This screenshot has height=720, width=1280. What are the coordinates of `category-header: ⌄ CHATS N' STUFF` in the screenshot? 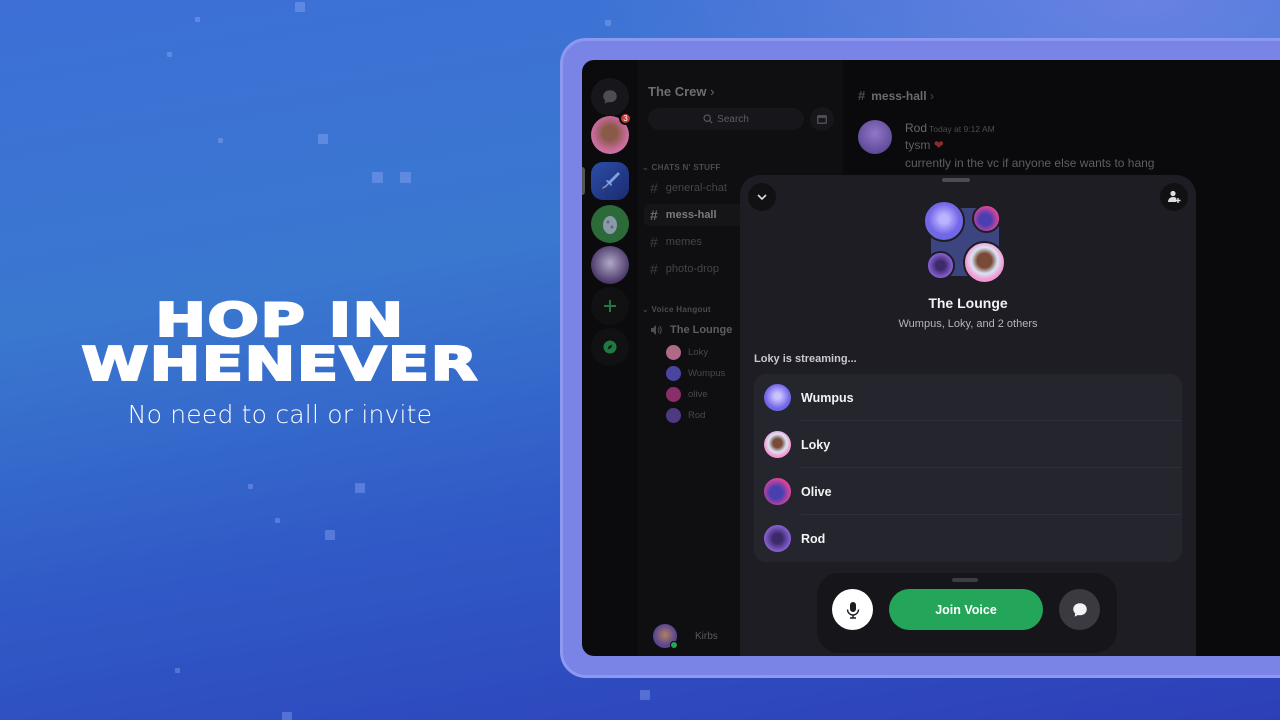 It's located at (681, 167).